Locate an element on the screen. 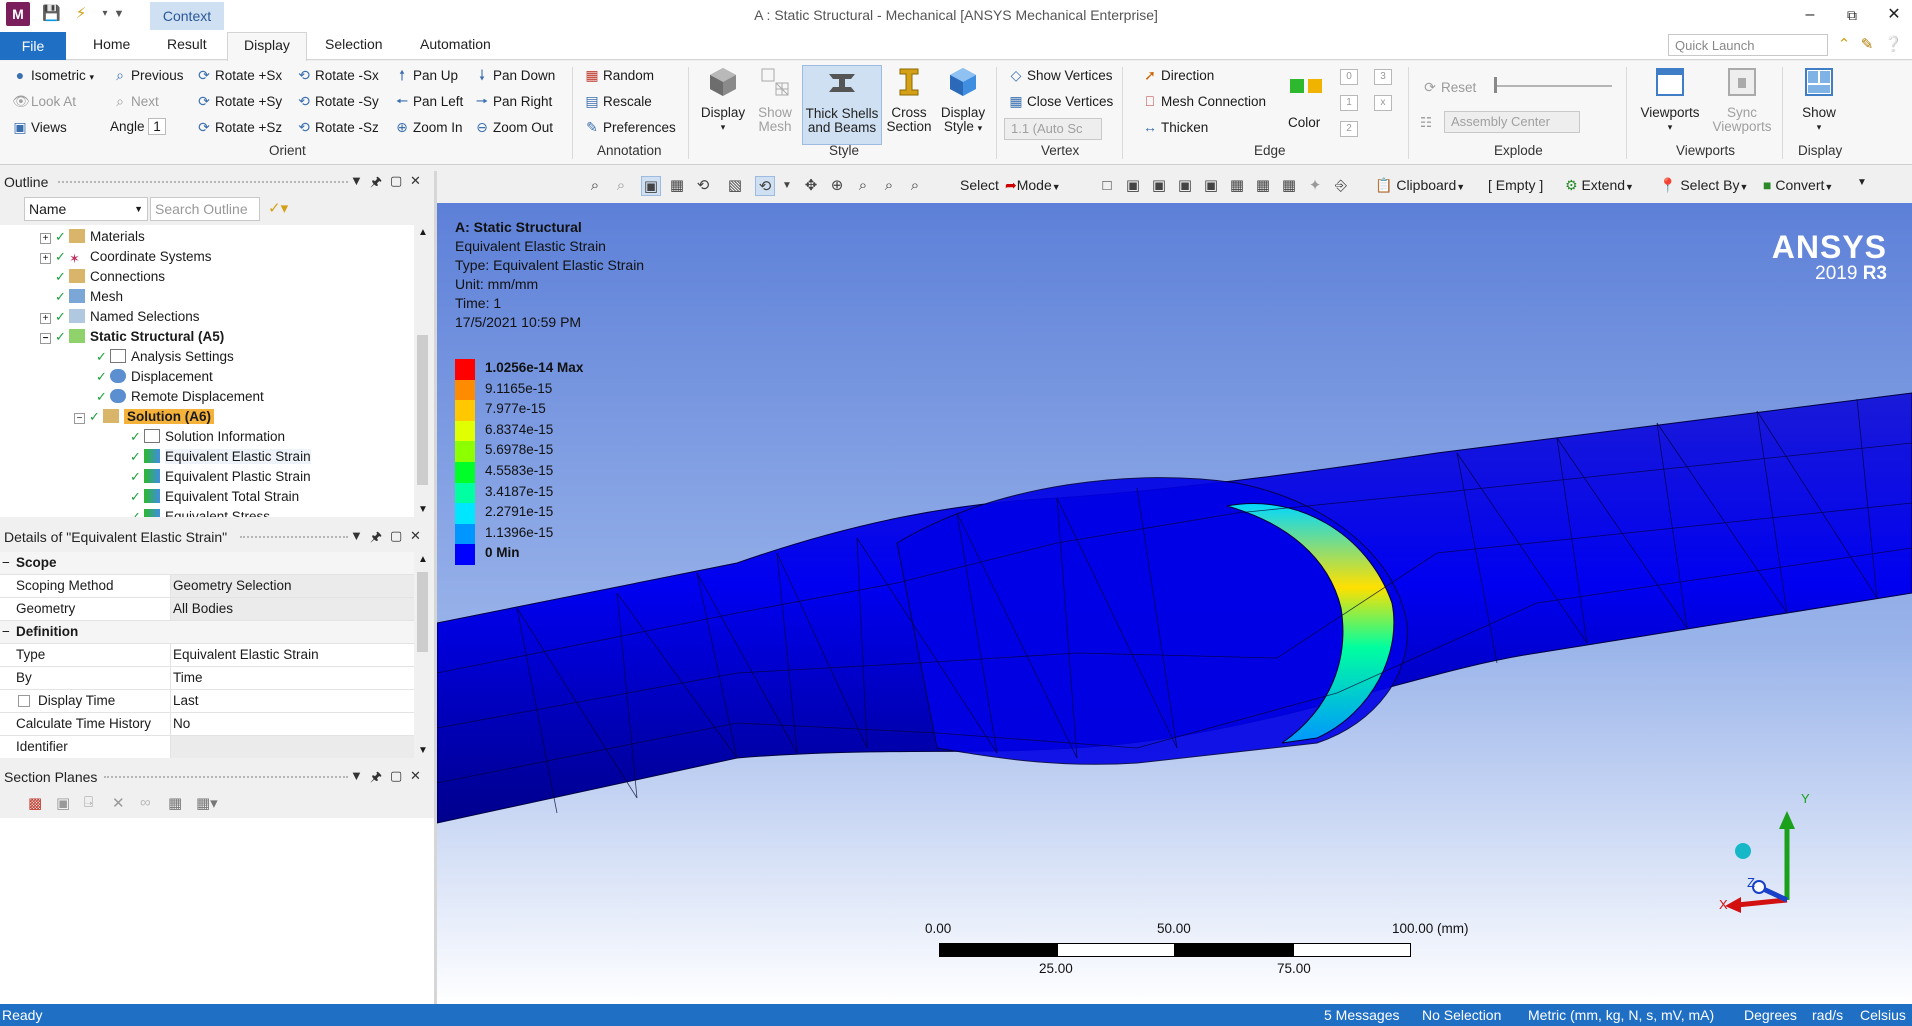 This screenshot has width=1912, height=1026. show-vertices-button: ◇ Show Vertices is located at coordinates (1060, 75).